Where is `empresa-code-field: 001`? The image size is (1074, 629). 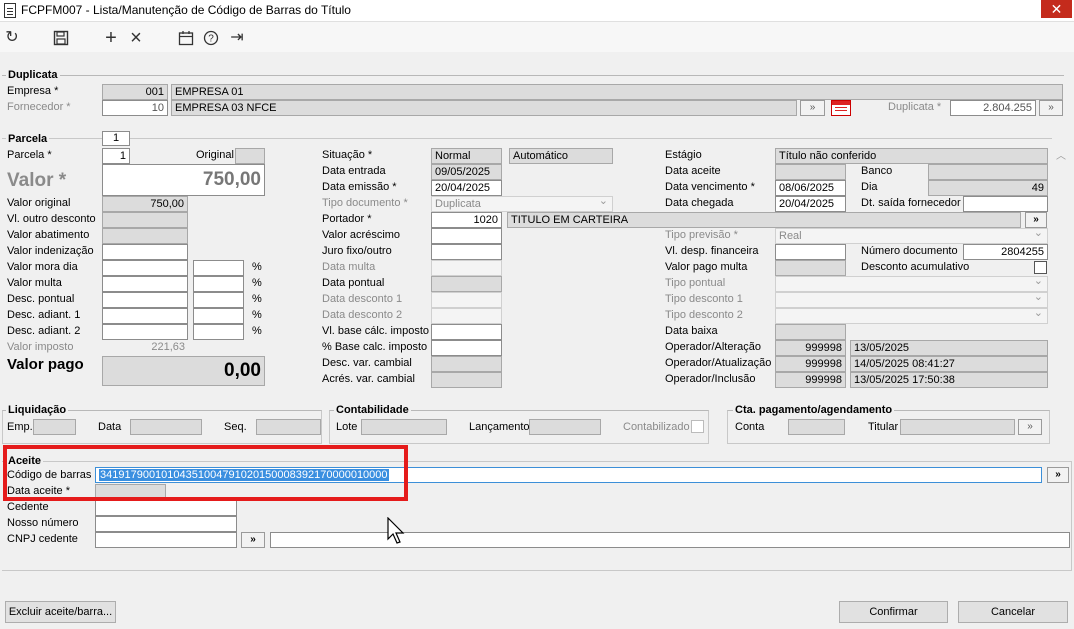
empresa-code-field: 001 is located at coordinates (135, 92).